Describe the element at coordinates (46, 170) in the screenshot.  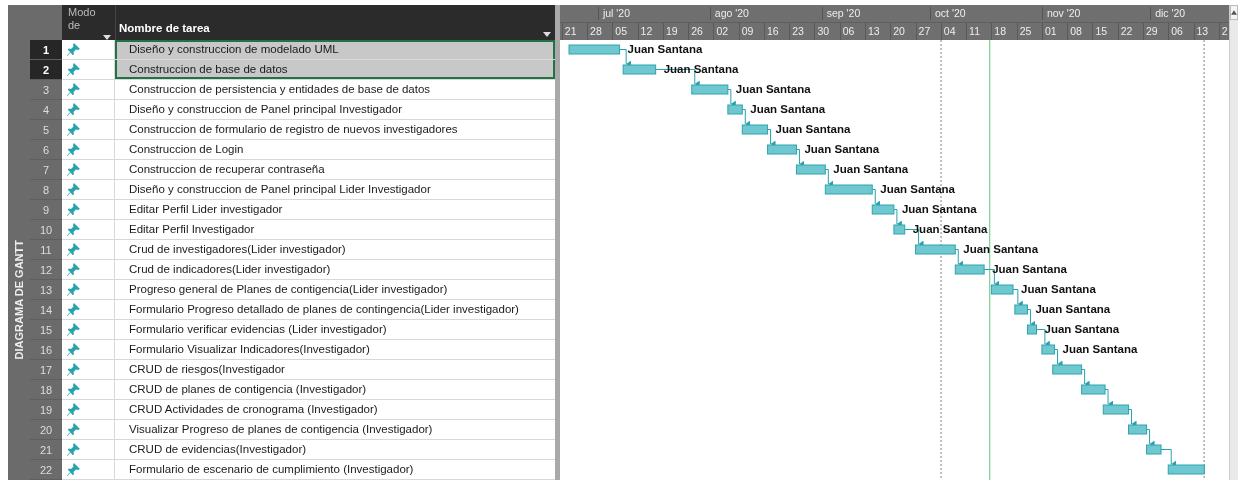
I see `row-number: 7` at that location.